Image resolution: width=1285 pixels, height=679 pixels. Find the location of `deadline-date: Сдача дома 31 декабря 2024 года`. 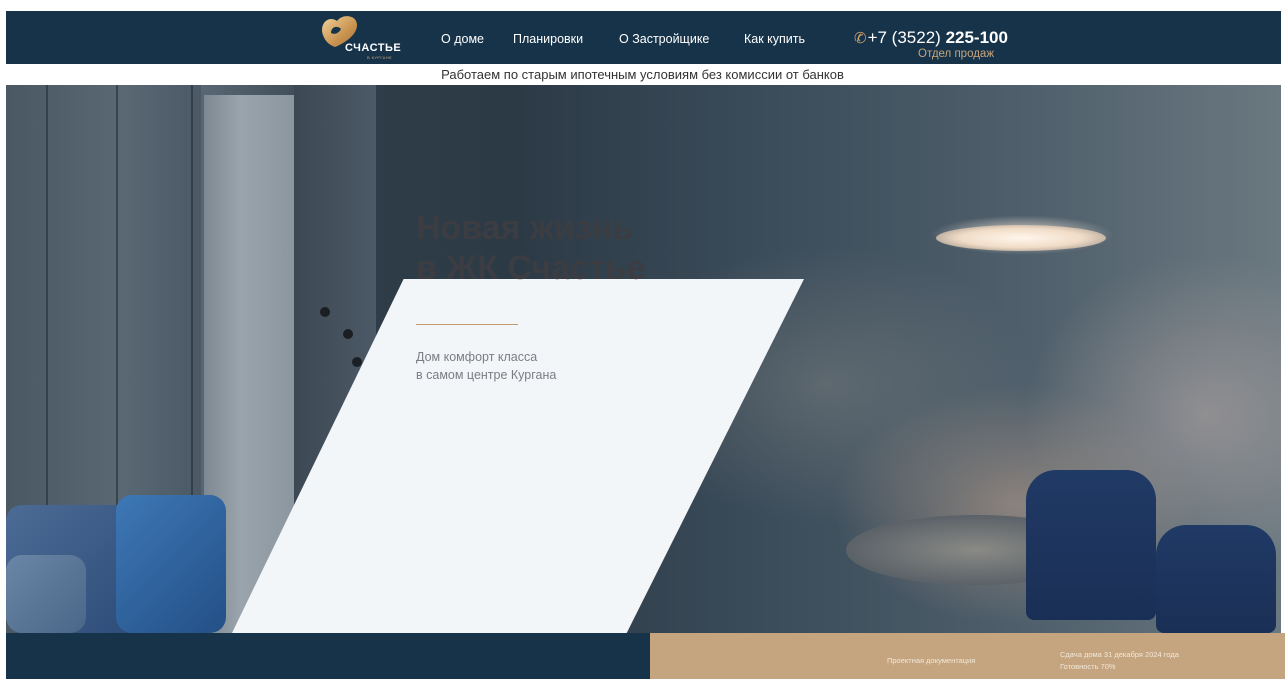

deadline-date: Сдача дома 31 декабря 2024 года is located at coordinates (1119, 654).